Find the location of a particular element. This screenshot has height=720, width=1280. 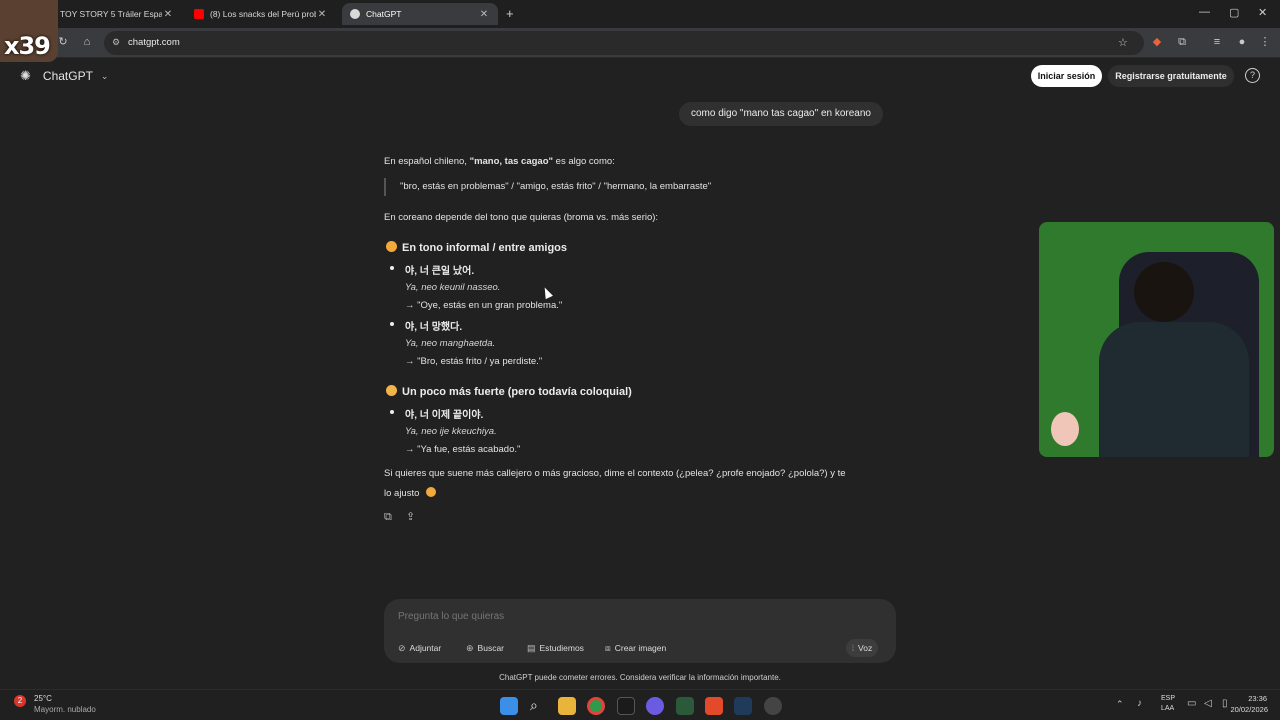

attach-button: ⊘ Adjuntar is located at coordinates (419, 648).